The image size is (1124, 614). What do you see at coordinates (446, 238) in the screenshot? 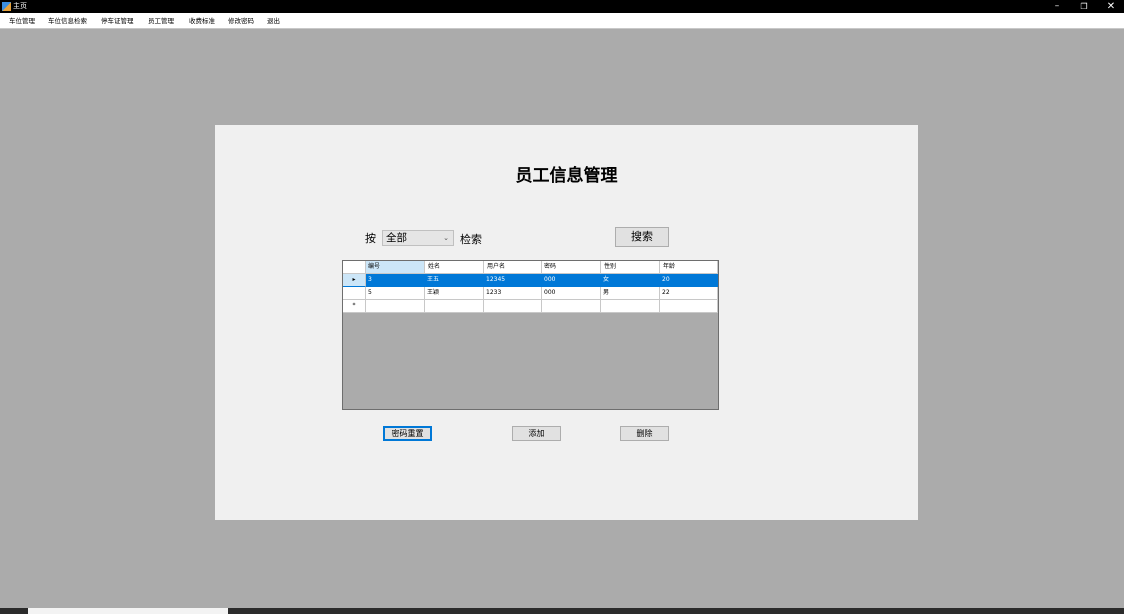
I see `chevron-down-icon: ⌄` at bounding box center [446, 238].